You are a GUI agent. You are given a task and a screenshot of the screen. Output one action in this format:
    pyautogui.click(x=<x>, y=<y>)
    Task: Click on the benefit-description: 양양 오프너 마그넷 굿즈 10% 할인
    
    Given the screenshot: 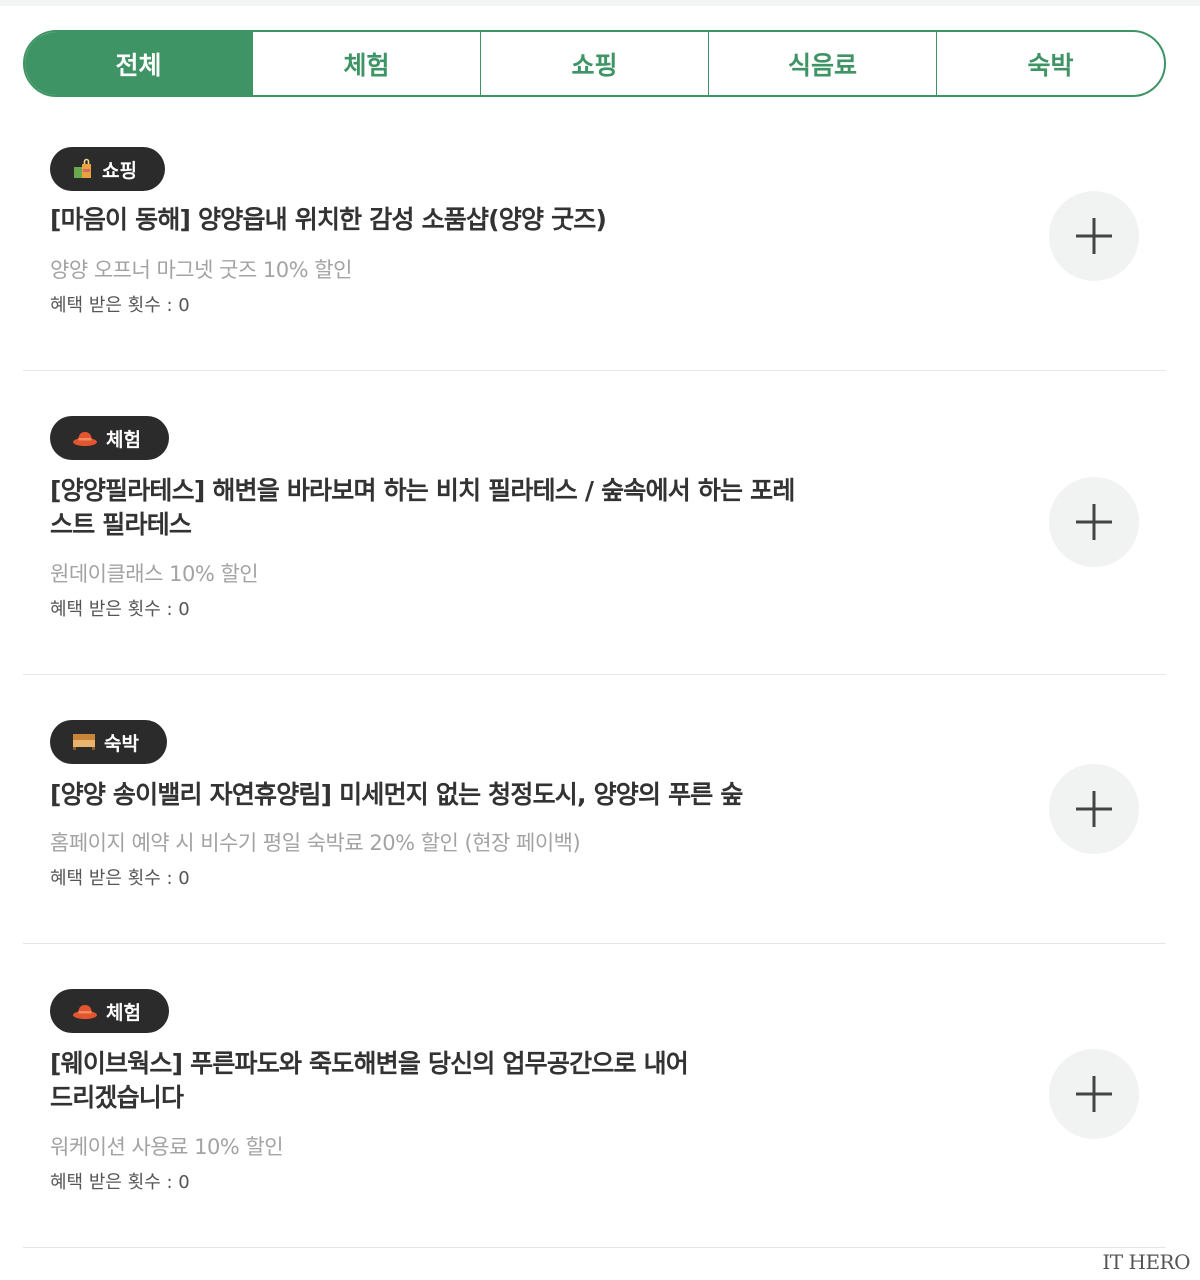 What is the action you would take?
    pyautogui.click(x=201, y=270)
    